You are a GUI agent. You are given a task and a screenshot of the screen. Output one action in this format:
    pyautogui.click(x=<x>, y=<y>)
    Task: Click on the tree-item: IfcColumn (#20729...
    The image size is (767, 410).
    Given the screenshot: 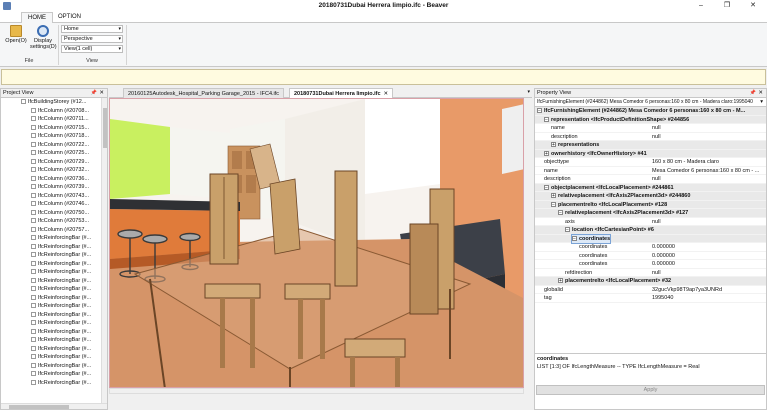 What is the action you would take?
    pyautogui.click(x=54, y=162)
    